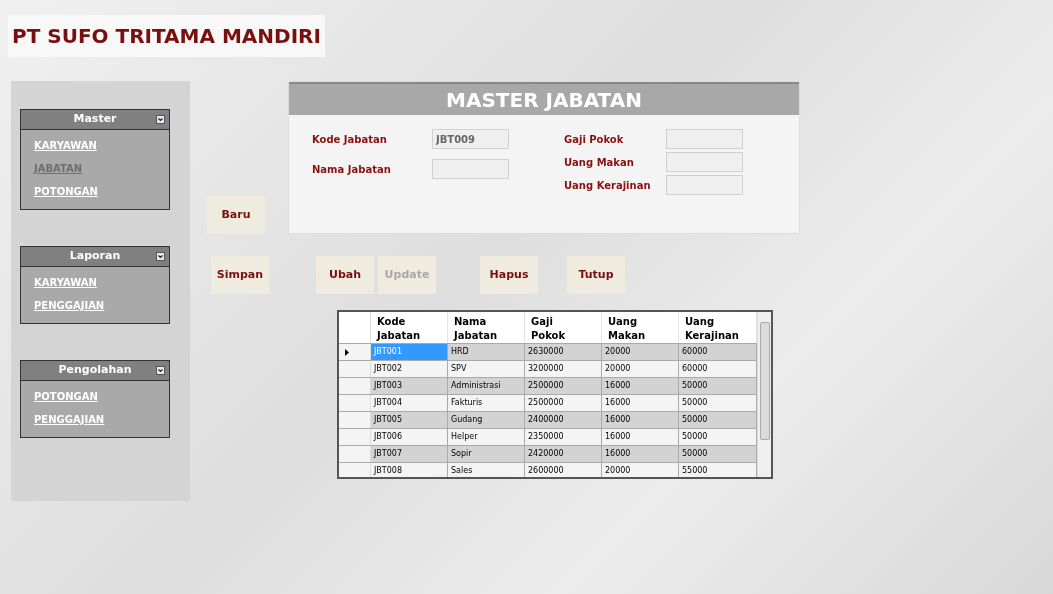 This screenshot has width=1053, height=594. What do you see at coordinates (352, 169) in the screenshot?
I see `field-label: Nama Jabatan` at bounding box center [352, 169].